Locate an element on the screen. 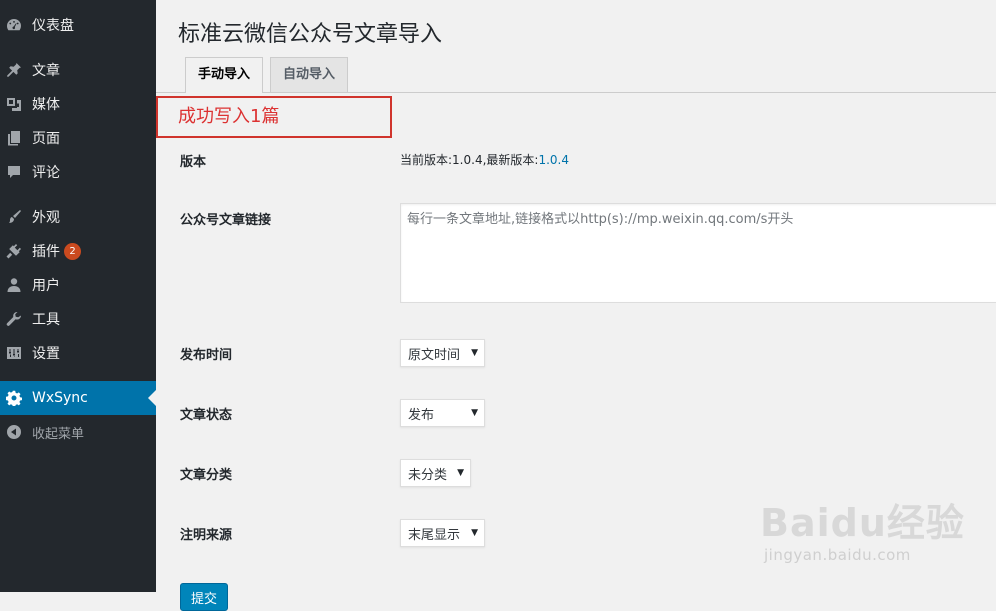  sidebar-item-wxsync: WxSync is located at coordinates (78, 398).